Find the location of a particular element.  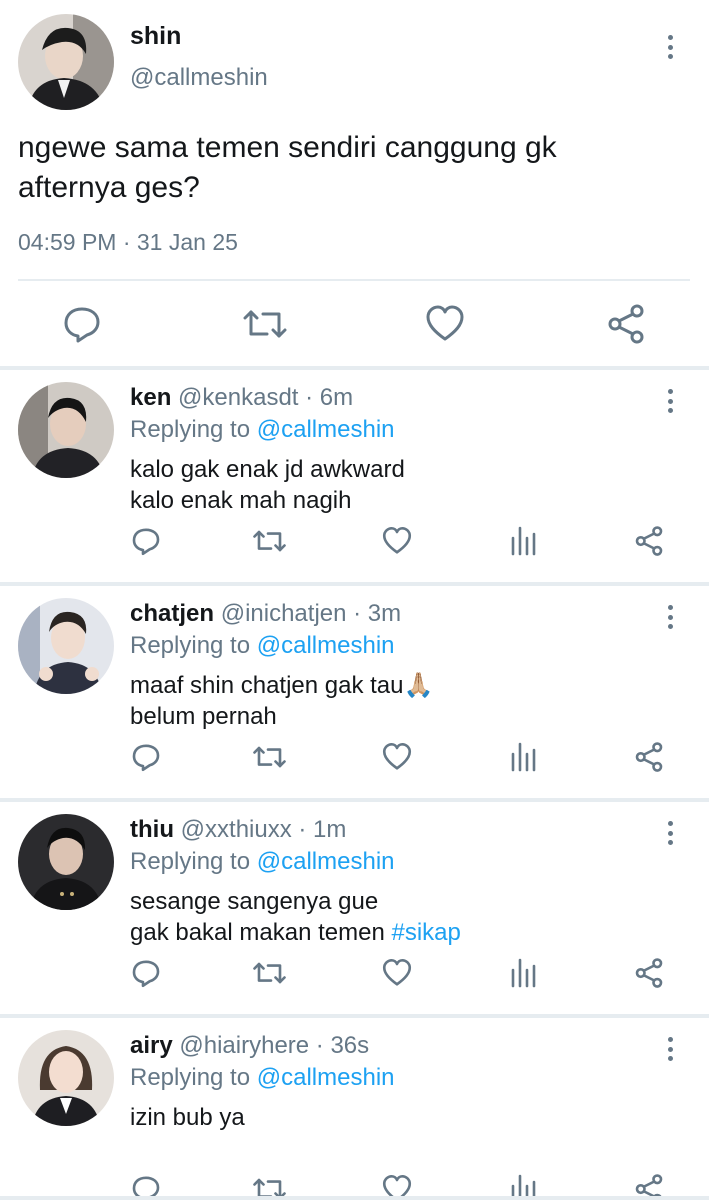

avatar-image is located at coordinates (66, 62).